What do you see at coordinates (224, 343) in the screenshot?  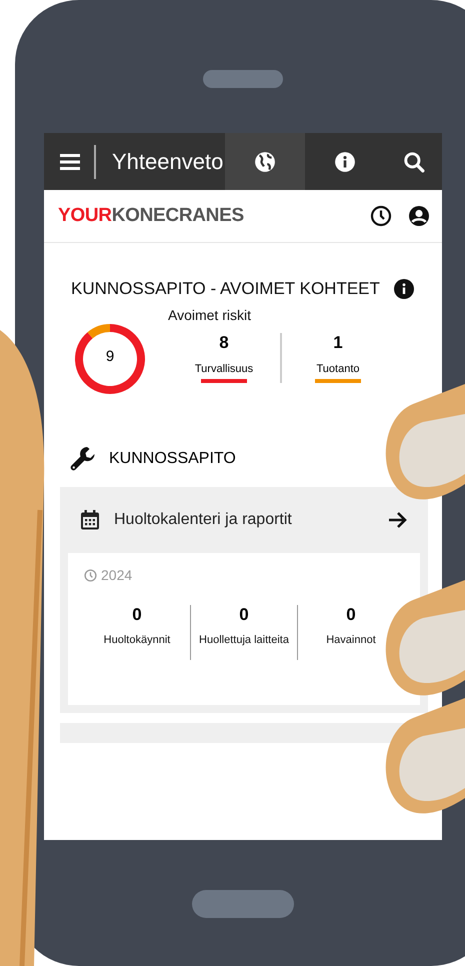 I see `risk-count: 8` at bounding box center [224, 343].